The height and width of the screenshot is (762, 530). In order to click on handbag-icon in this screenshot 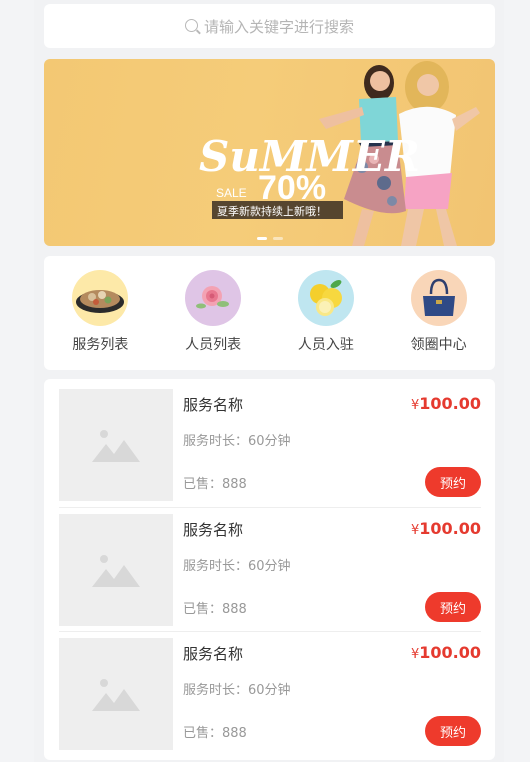, I will do `click(438, 298)`.